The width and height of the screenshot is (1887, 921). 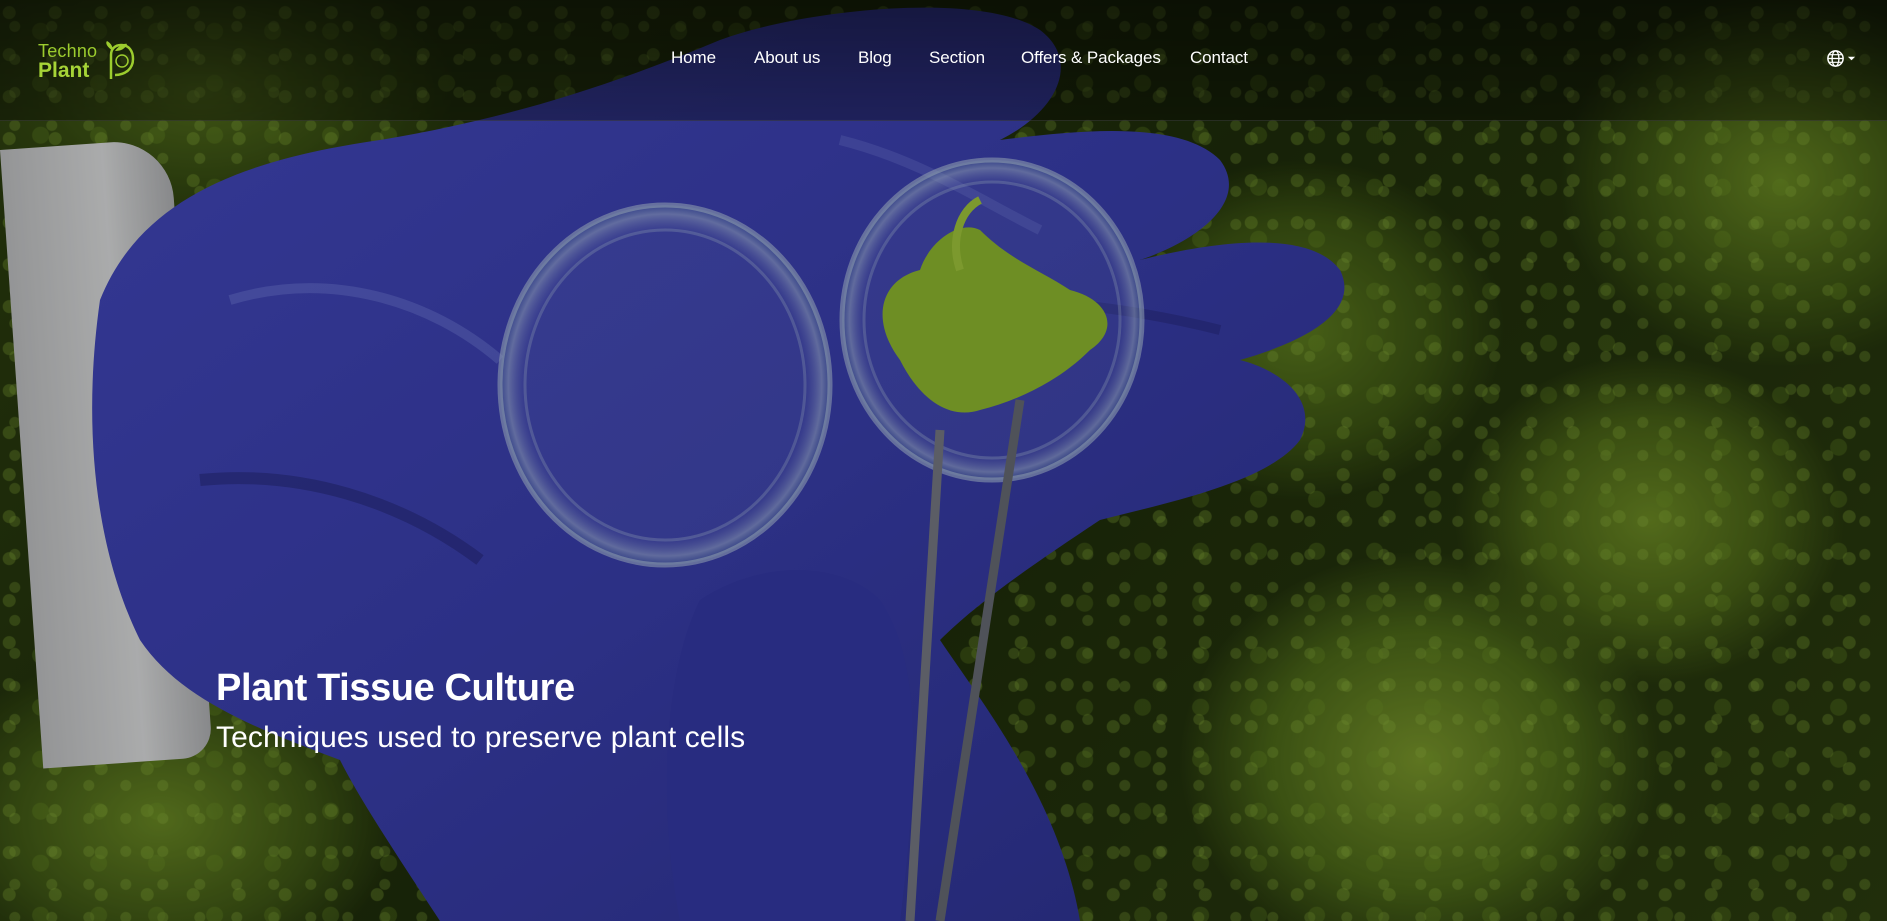 I want to click on language-switcher, so click(x=1841, y=58).